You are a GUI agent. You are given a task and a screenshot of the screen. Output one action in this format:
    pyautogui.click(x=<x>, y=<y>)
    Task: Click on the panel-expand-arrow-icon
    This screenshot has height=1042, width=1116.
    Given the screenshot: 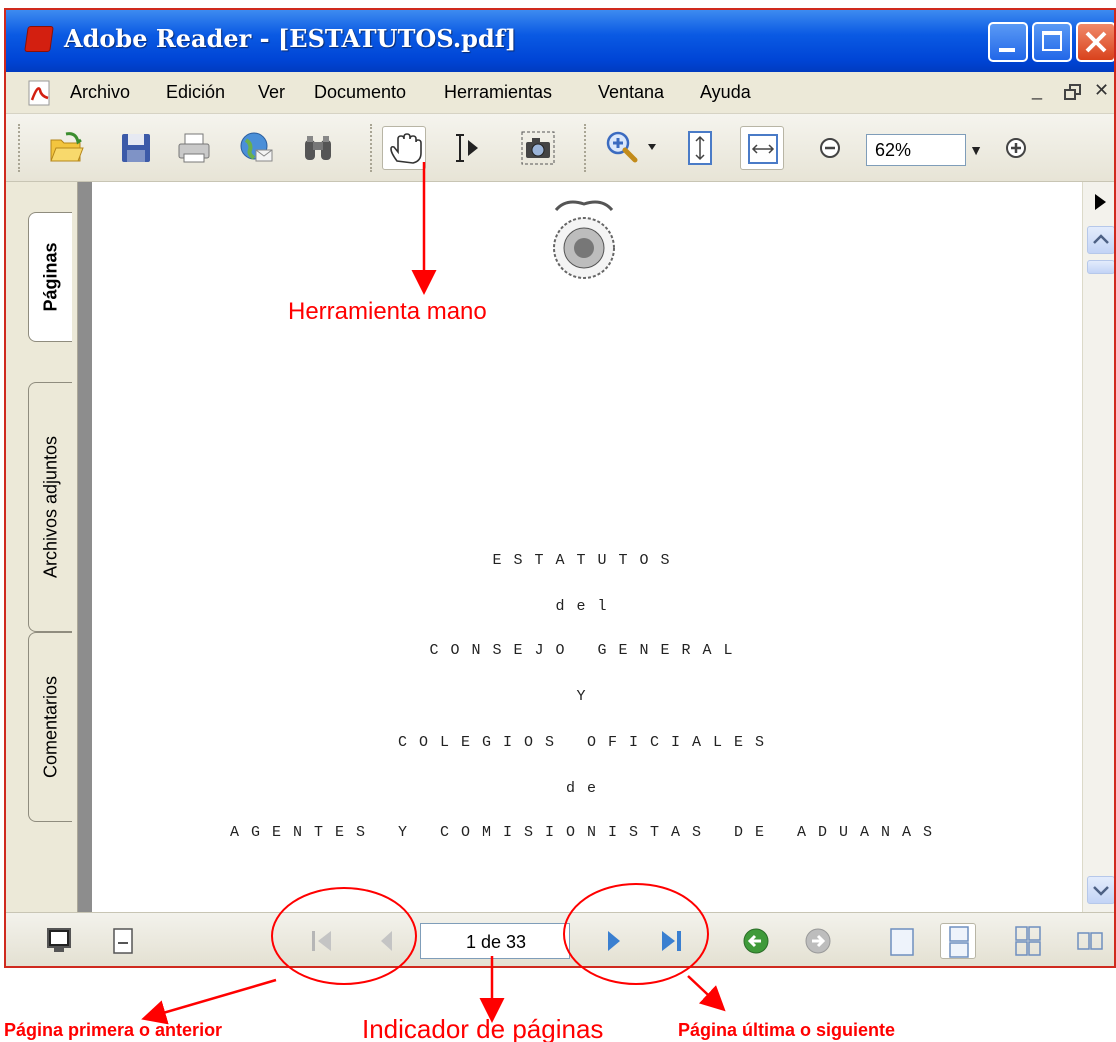 What is the action you would take?
    pyautogui.click(x=1100, y=202)
    